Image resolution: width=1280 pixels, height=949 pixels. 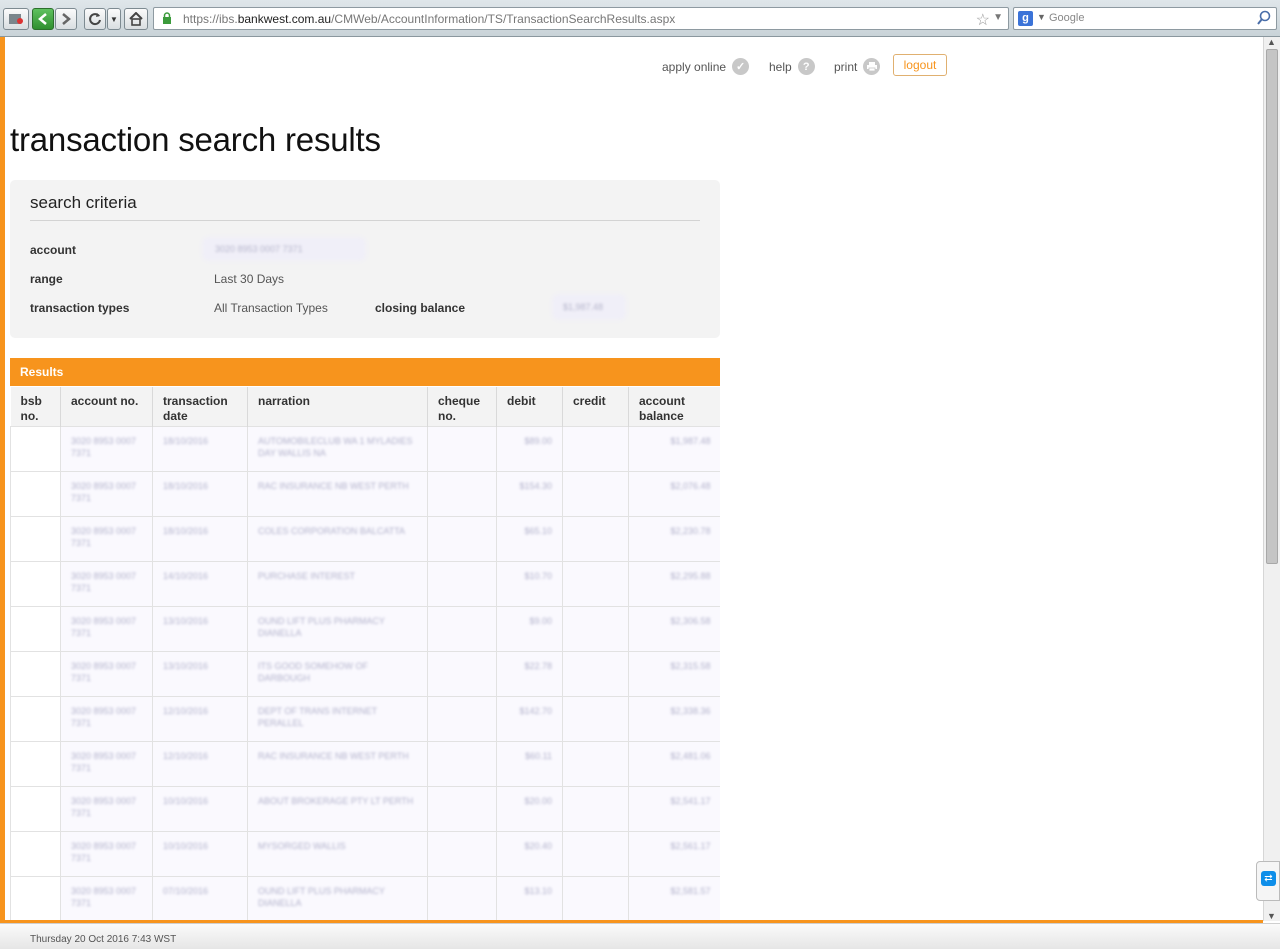 What do you see at coordinates (337, 538) in the screenshot?
I see `cell-narration: COLES CORPORATION BALCATTA` at bounding box center [337, 538].